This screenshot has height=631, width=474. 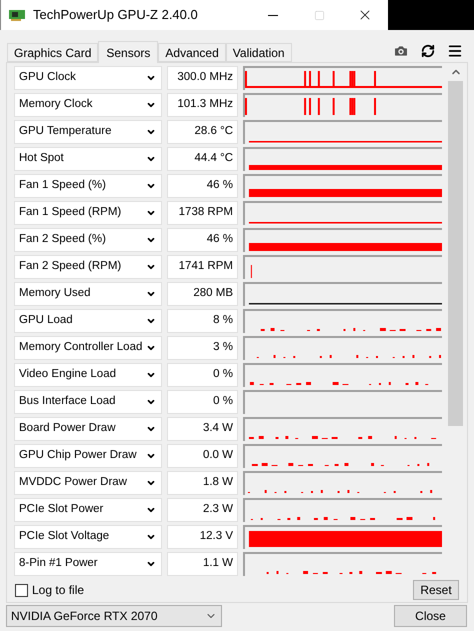 What do you see at coordinates (202, 267) in the screenshot?
I see `sensor-value: 1741 RPM` at bounding box center [202, 267].